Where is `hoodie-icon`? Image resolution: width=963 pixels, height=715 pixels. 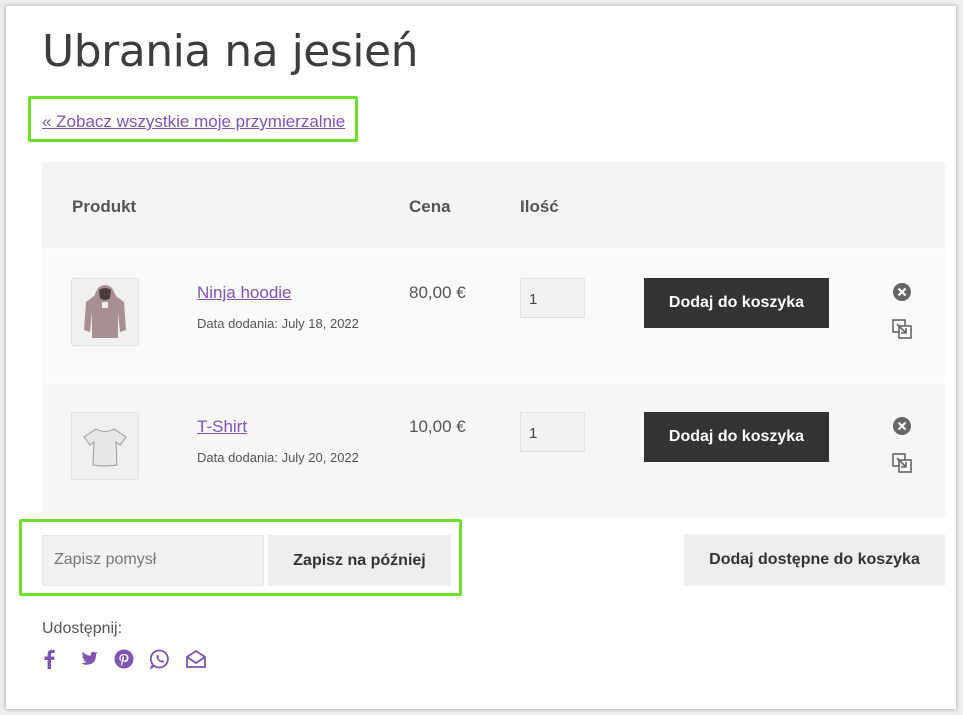 hoodie-icon is located at coordinates (105, 311).